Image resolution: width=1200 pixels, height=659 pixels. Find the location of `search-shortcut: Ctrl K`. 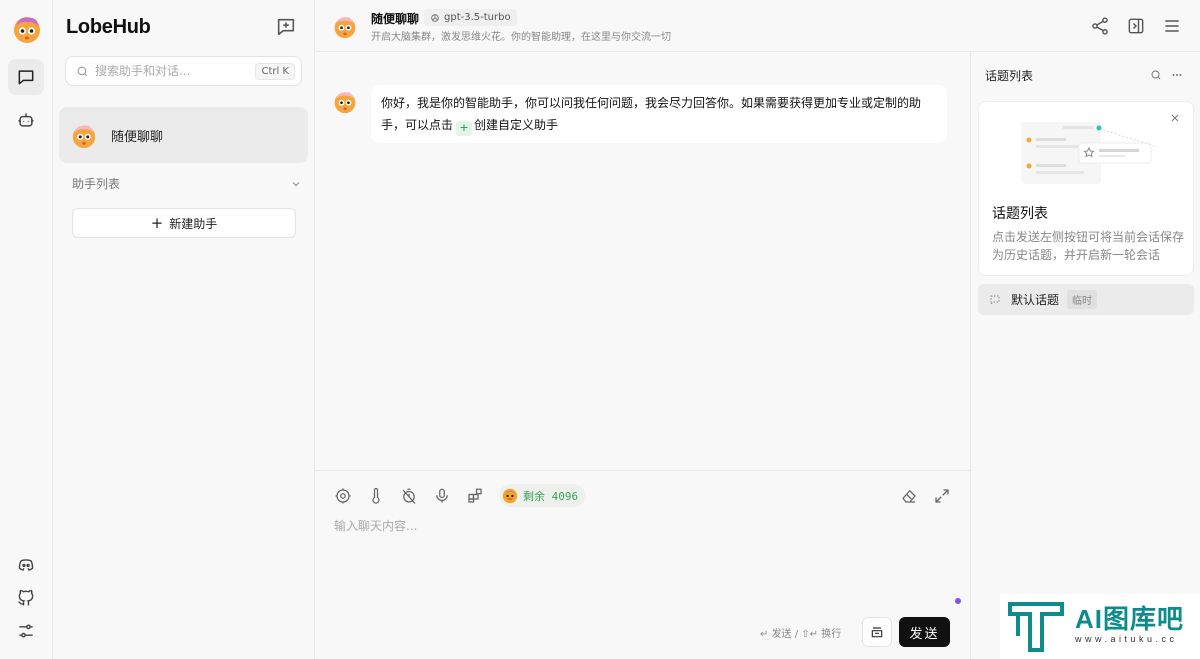

search-shortcut: Ctrl K is located at coordinates (275, 71).